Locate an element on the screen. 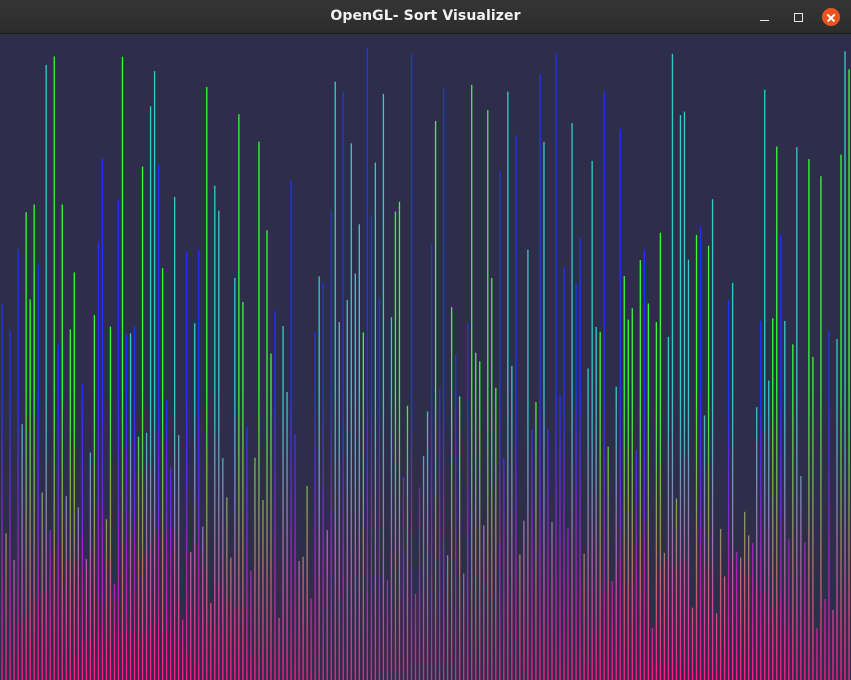 Image resolution: width=851 pixels, height=680 pixels. window-title: OpenGL- Sort Visualizer is located at coordinates (425, 16).